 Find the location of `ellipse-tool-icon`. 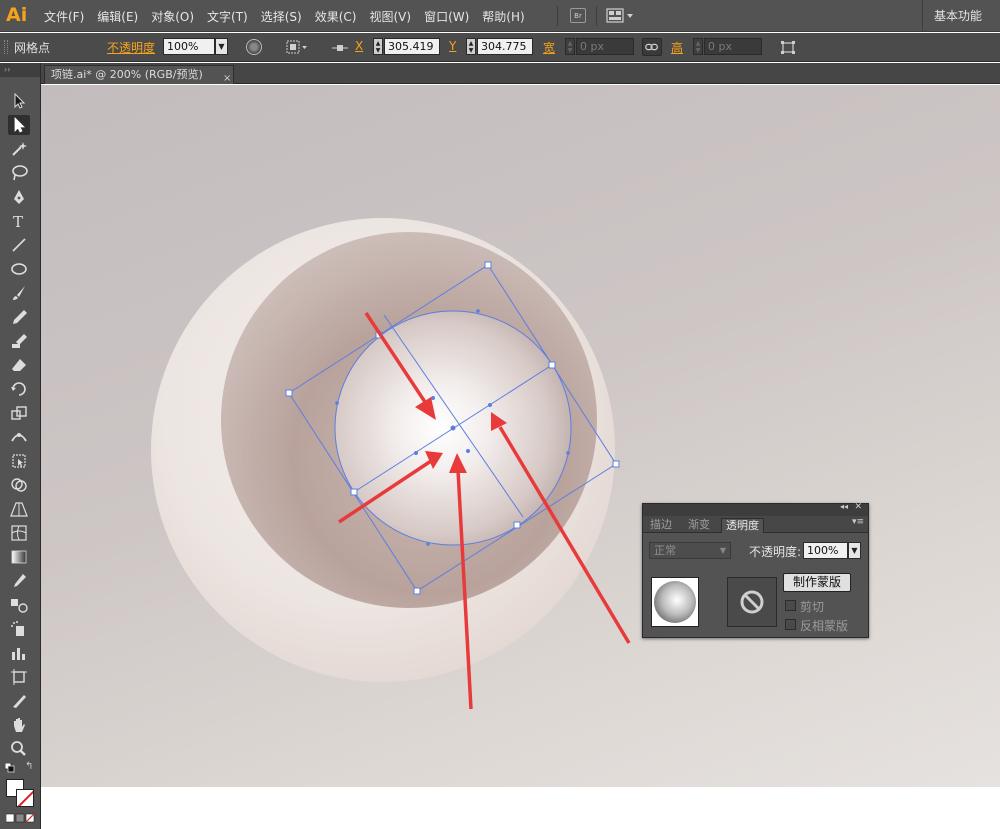

ellipse-tool-icon is located at coordinates (19, 269).